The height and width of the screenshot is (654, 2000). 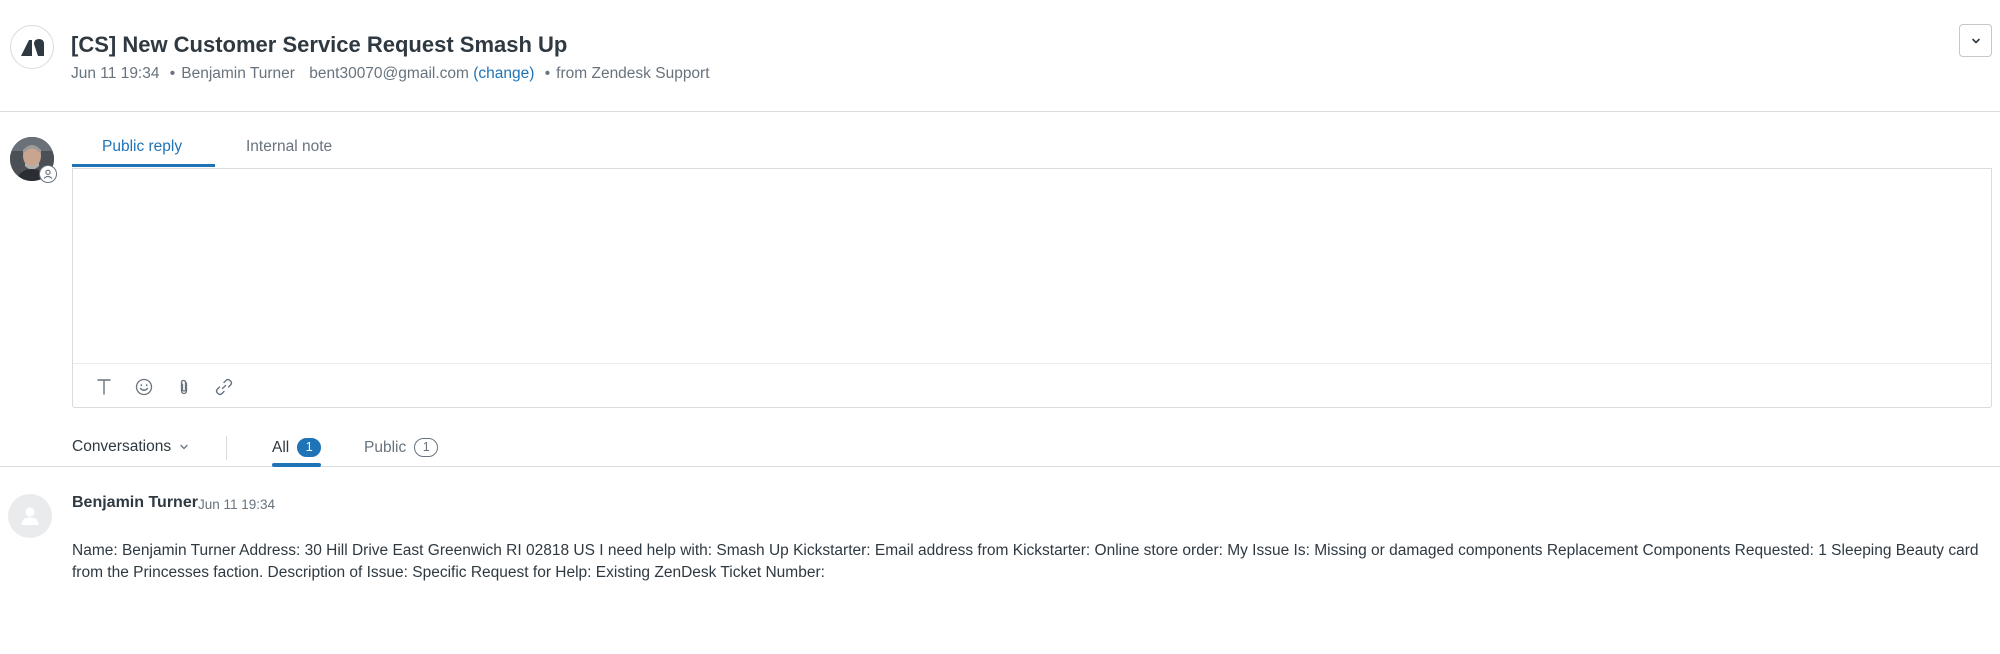 What do you see at coordinates (32, 47) in the screenshot?
I see `zendesk-logo-icon` at bounding box center [32, 47].